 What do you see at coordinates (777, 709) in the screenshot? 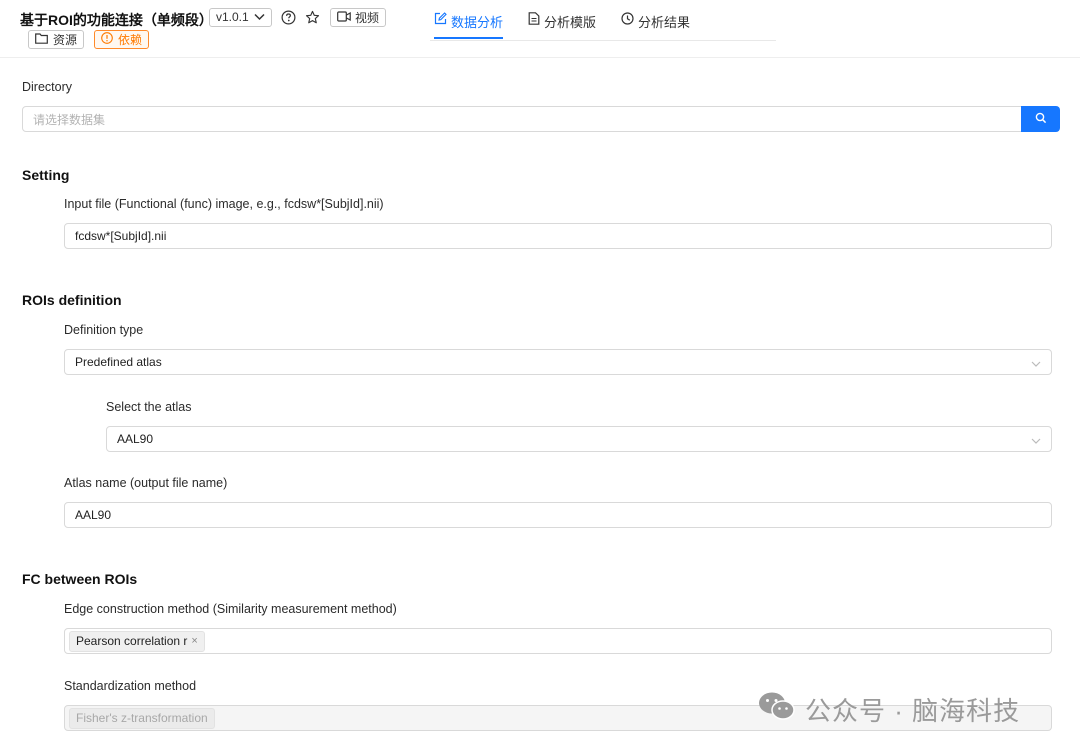
I see `wechat-icon` at bounding box center [777, 709].